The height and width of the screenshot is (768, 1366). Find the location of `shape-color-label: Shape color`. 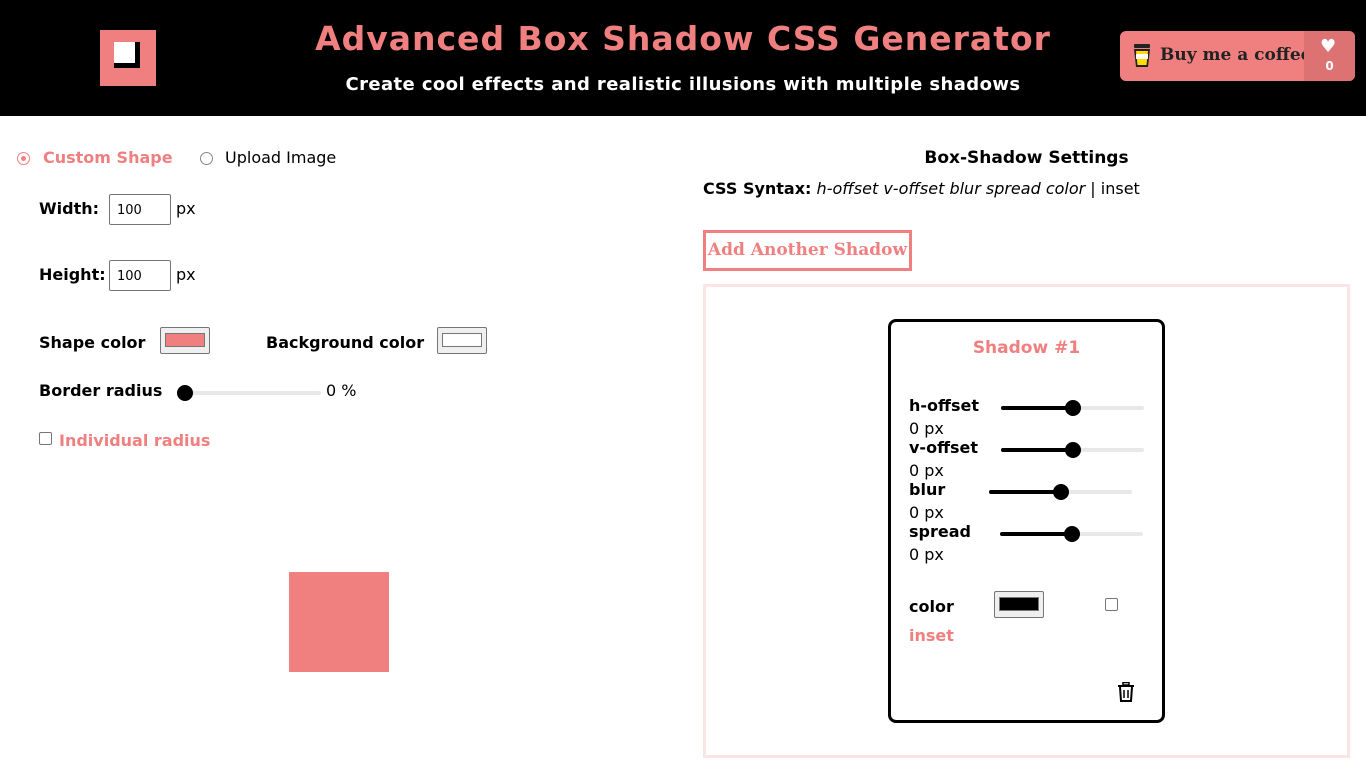

shape-color-label: Shape color is located at coordinates (92, 342).